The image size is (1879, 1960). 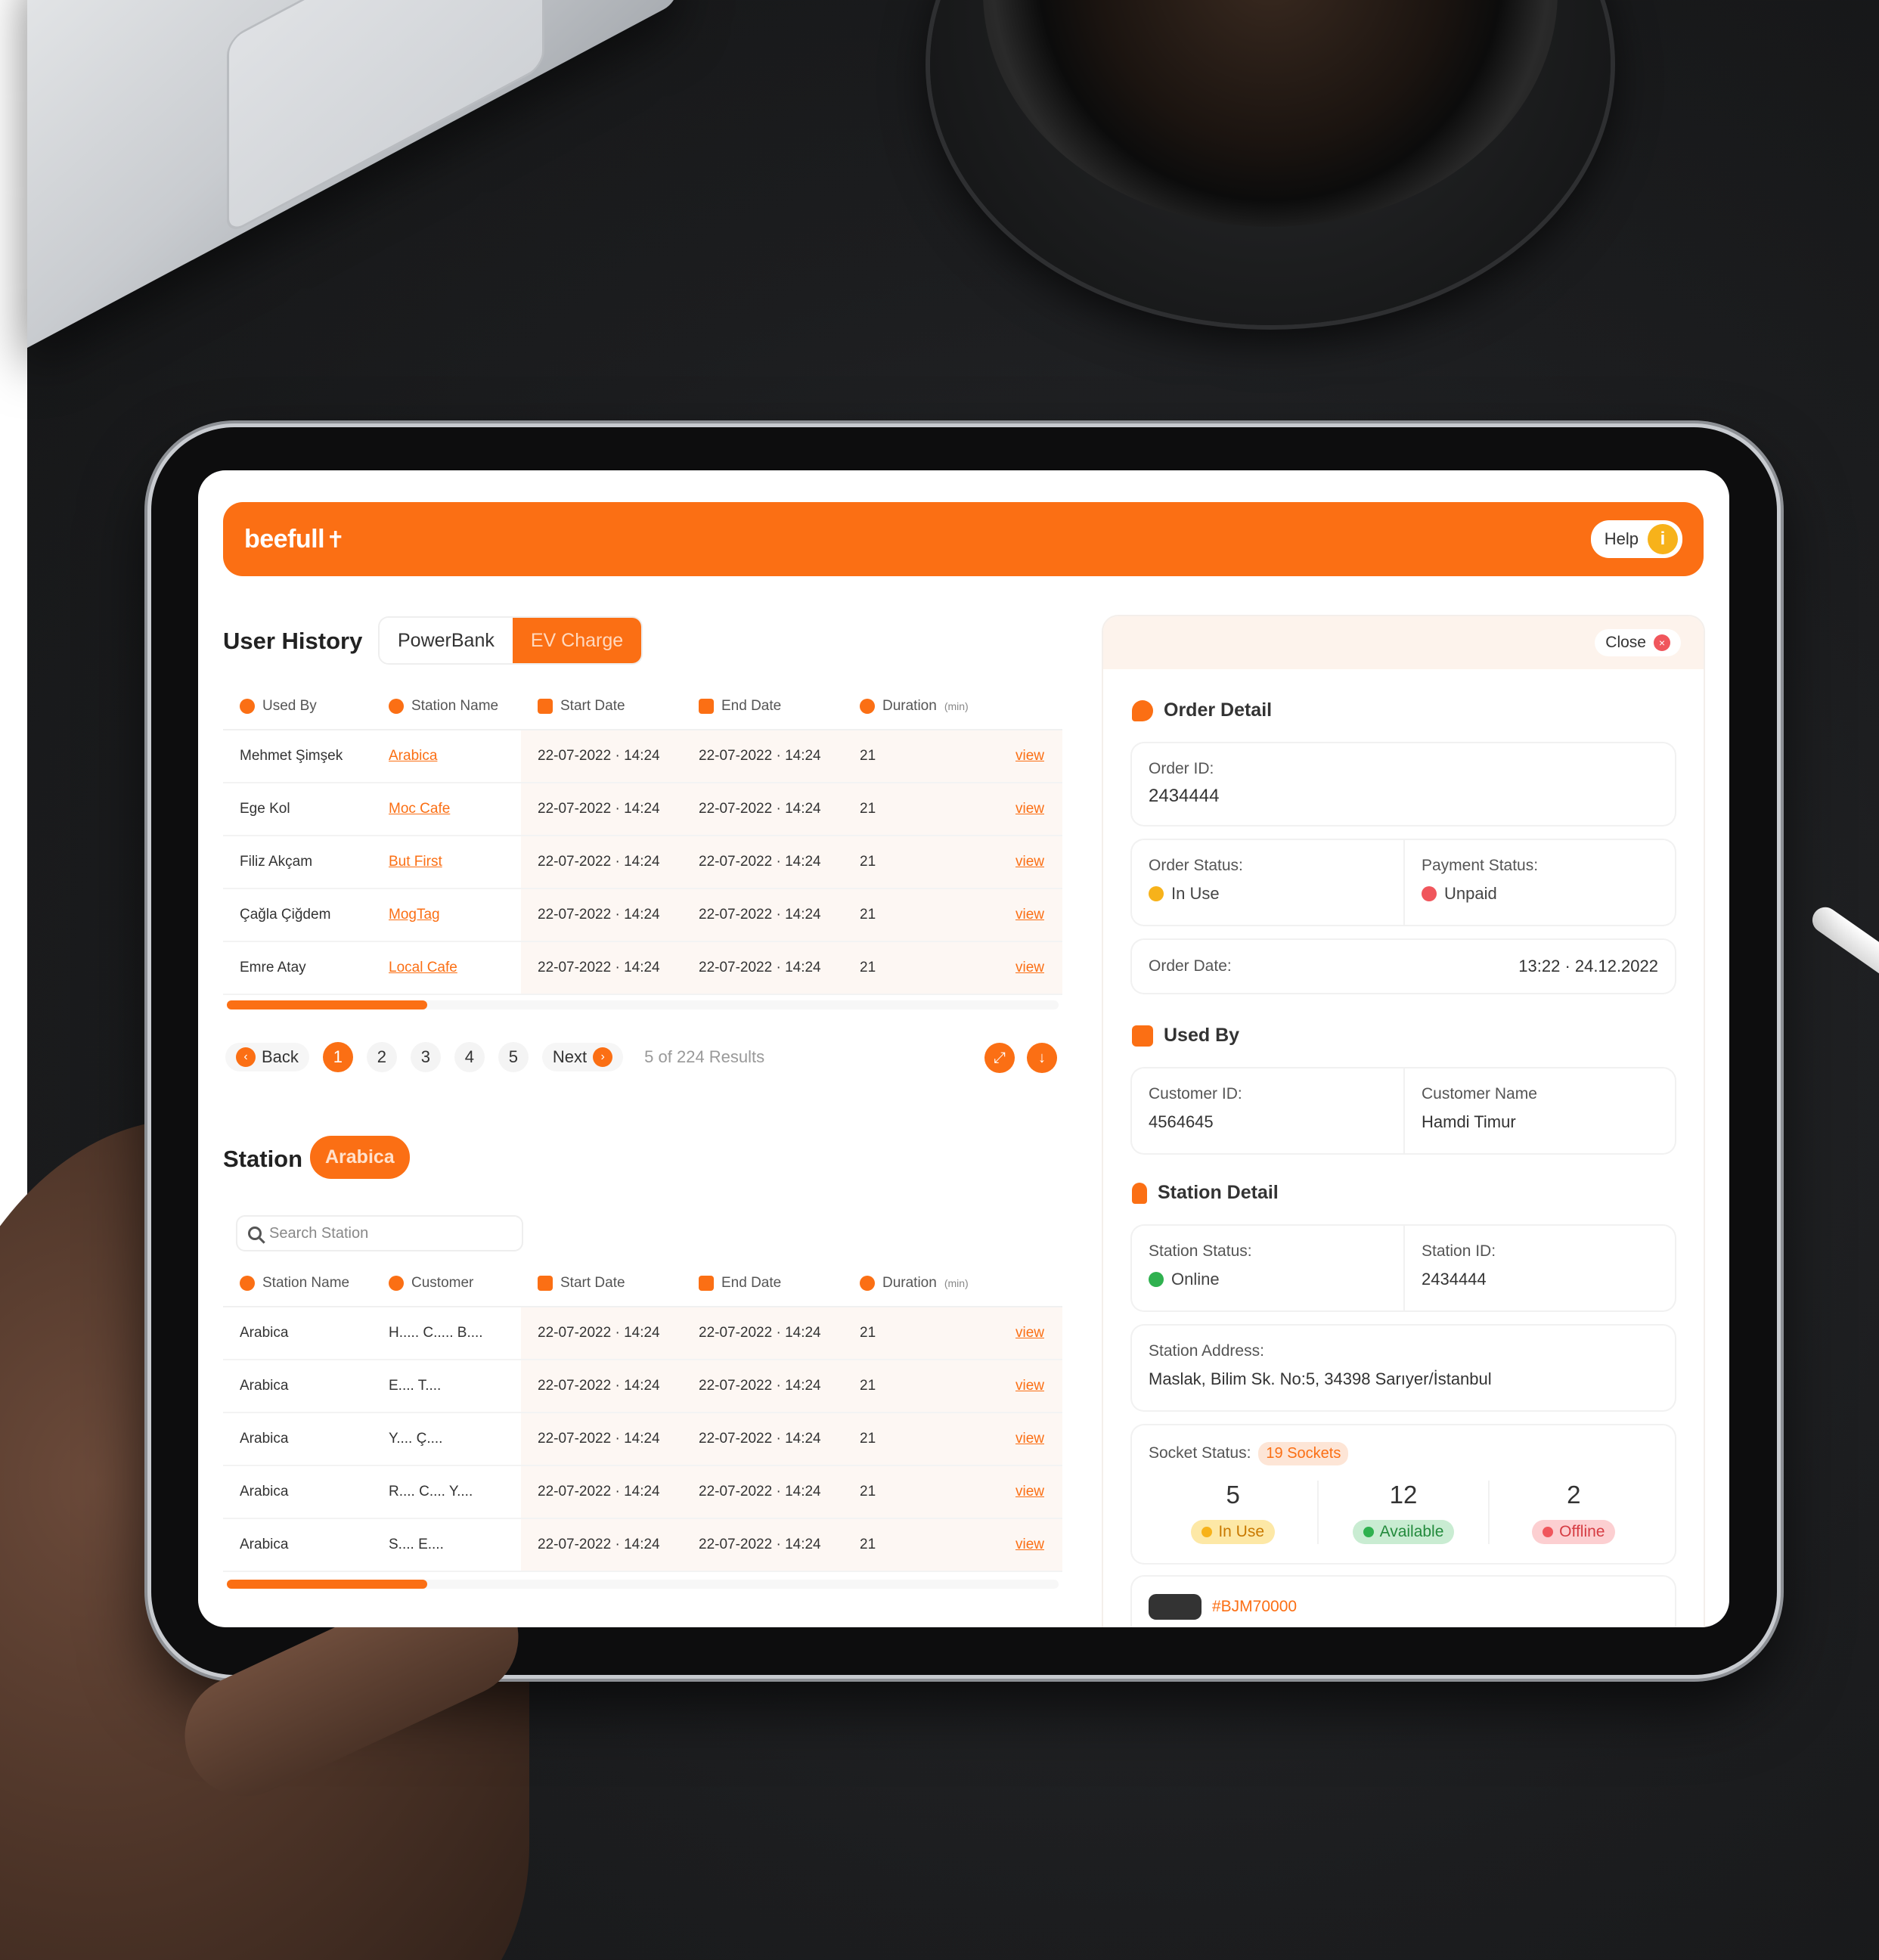 What do you see at coordinates (1572, 1513) in the screenshot?
I see `socket-offline: 2 Offline` at bounding box center [1572, 1513].